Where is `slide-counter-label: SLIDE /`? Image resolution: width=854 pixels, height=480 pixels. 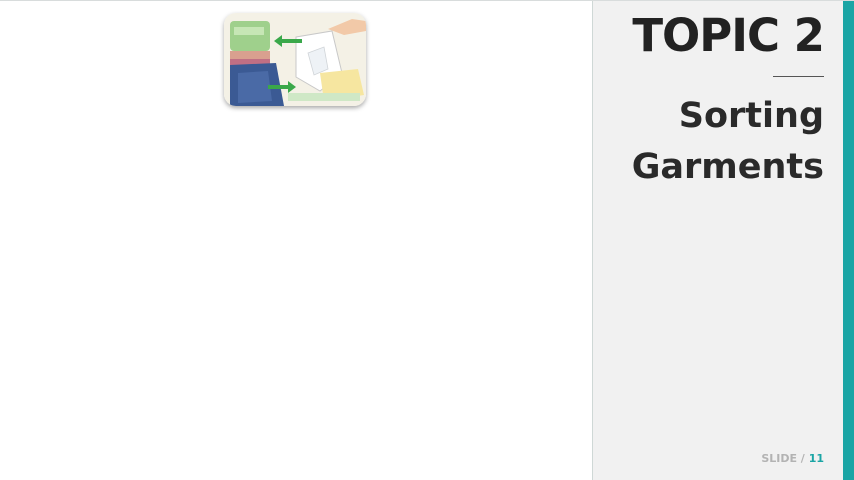
slide-counter-label: SLIDE / is located at coordinates (783, 458).